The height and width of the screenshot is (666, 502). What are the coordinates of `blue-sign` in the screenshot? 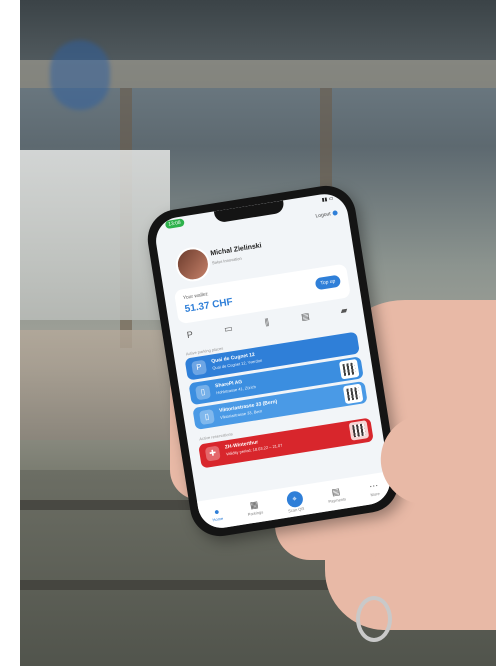 It's located at (80, 75).